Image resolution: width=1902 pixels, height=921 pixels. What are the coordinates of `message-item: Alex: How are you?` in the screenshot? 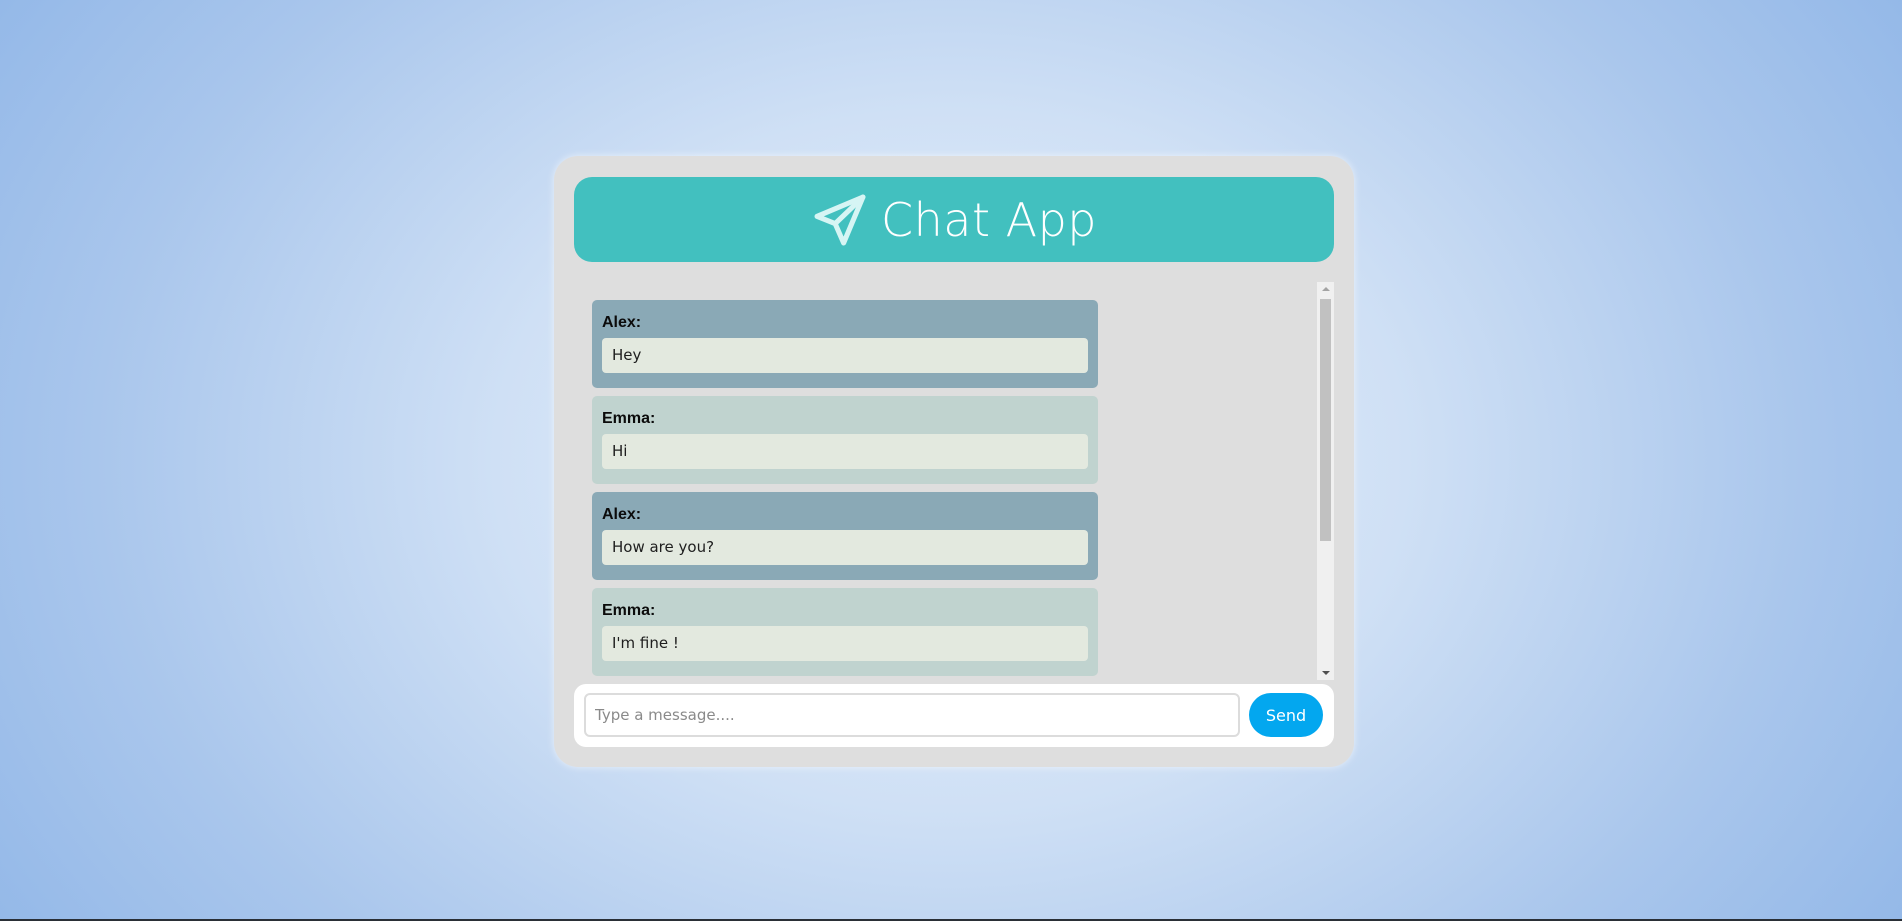 It's located at (845, 536).